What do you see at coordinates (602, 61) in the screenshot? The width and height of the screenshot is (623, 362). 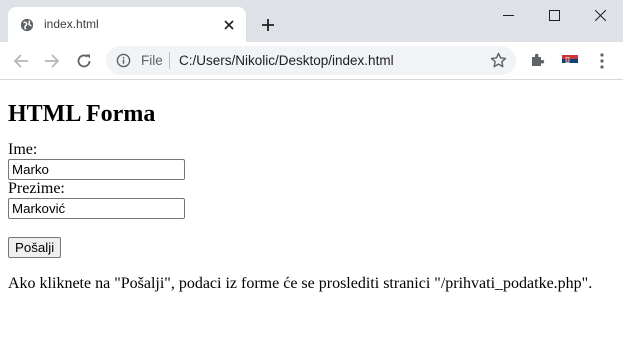 I see `more-menu-icon` at bounding box center [602, 61].